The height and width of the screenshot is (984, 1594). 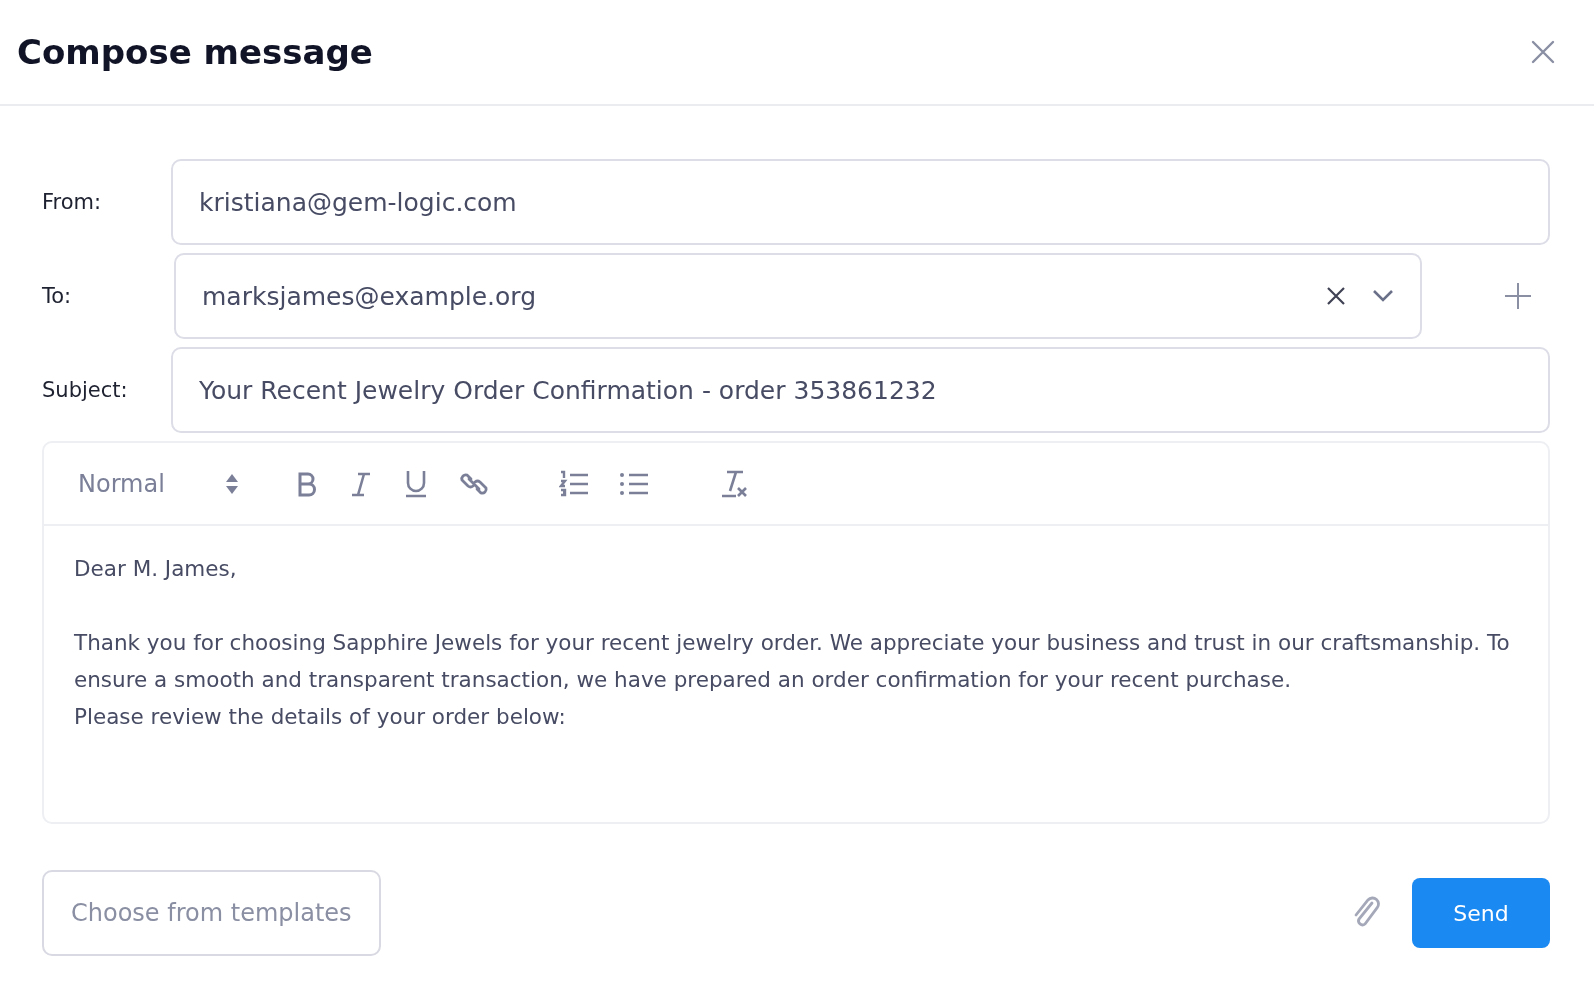 What do you see at coordinates (1336, 296) in the screenshot?
I see `clear-icon` at bounding box center [1336, 296].